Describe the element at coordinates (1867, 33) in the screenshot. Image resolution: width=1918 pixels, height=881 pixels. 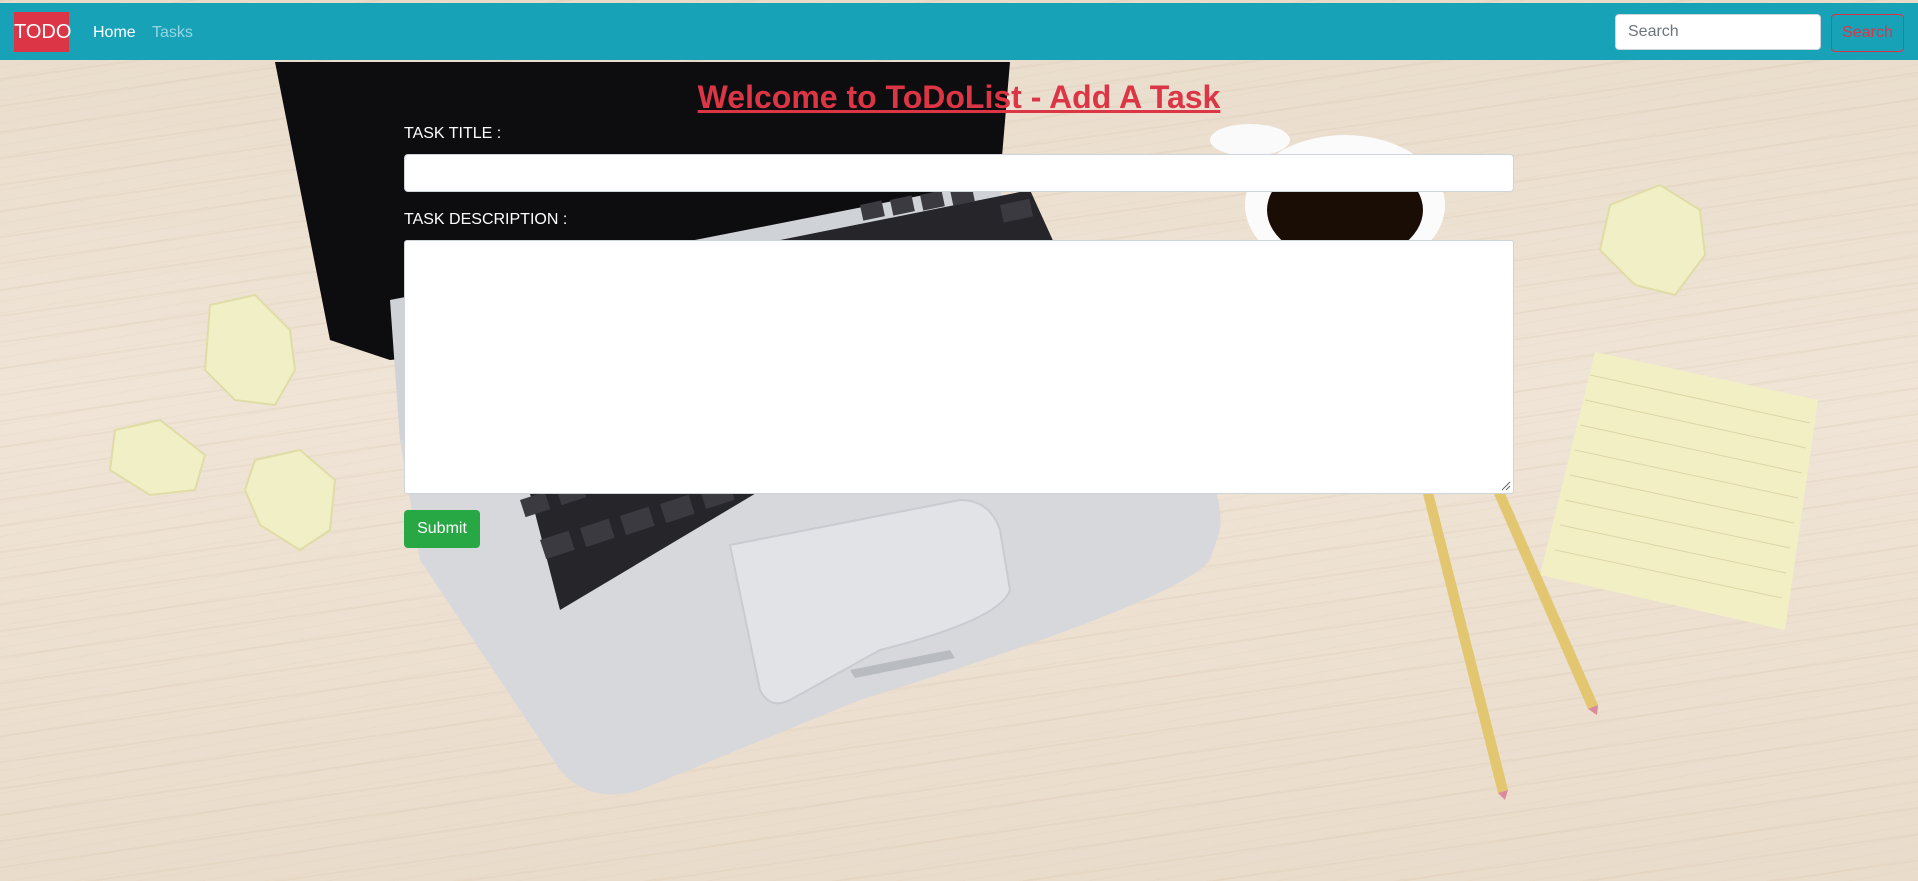
I see `search-button: Search` at that location.